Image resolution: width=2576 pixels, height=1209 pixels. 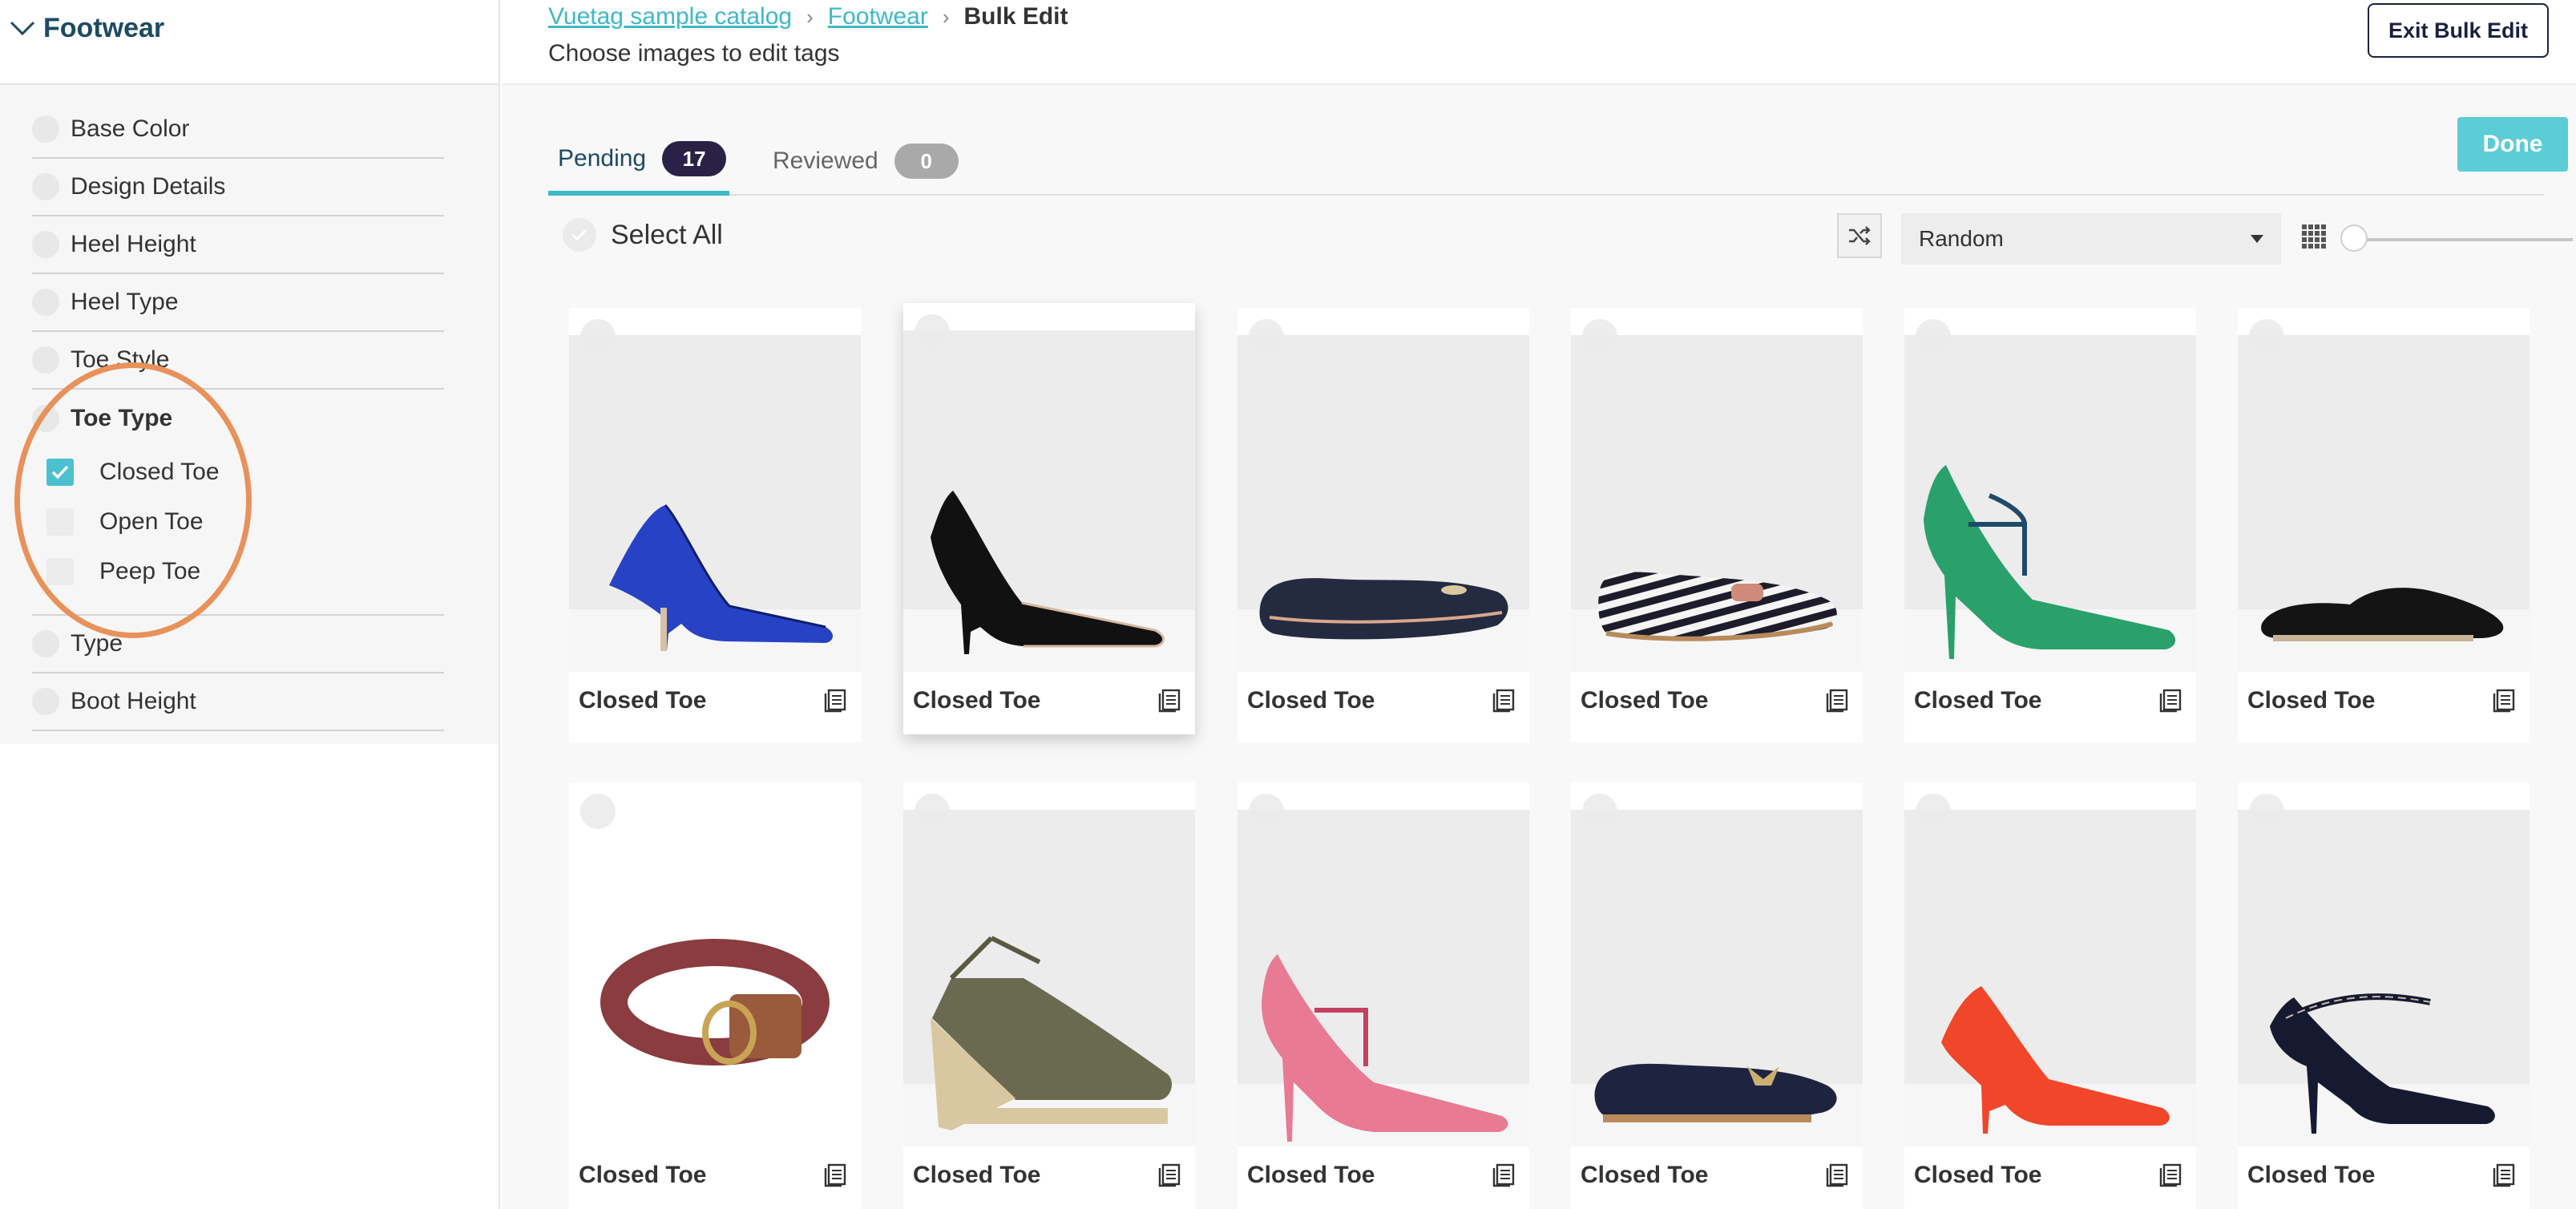 What do you see at coordinates (238, 361) in the screenshot?
I see `attribute-toe-style: Toe Style` at bounding box center [238, 361].